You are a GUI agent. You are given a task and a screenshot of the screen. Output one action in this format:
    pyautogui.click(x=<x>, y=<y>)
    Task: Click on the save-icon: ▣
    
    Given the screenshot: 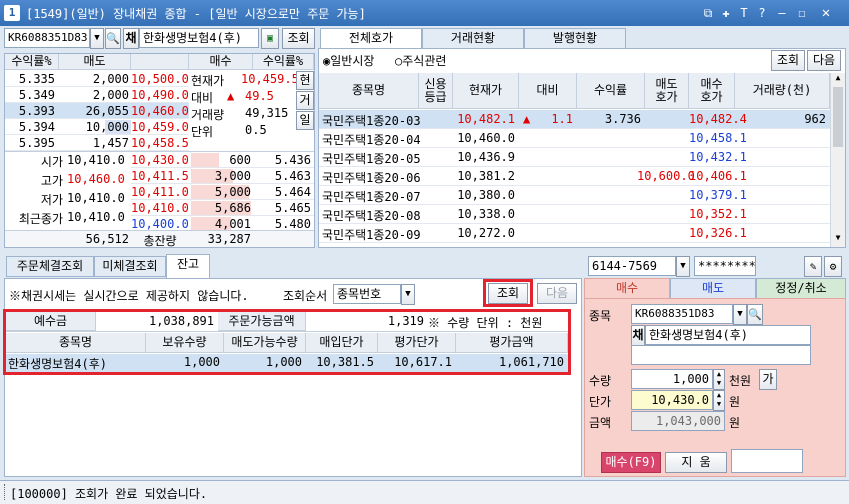 What is the action you would take?
    pyautogui.click(x=270, y=38)
    